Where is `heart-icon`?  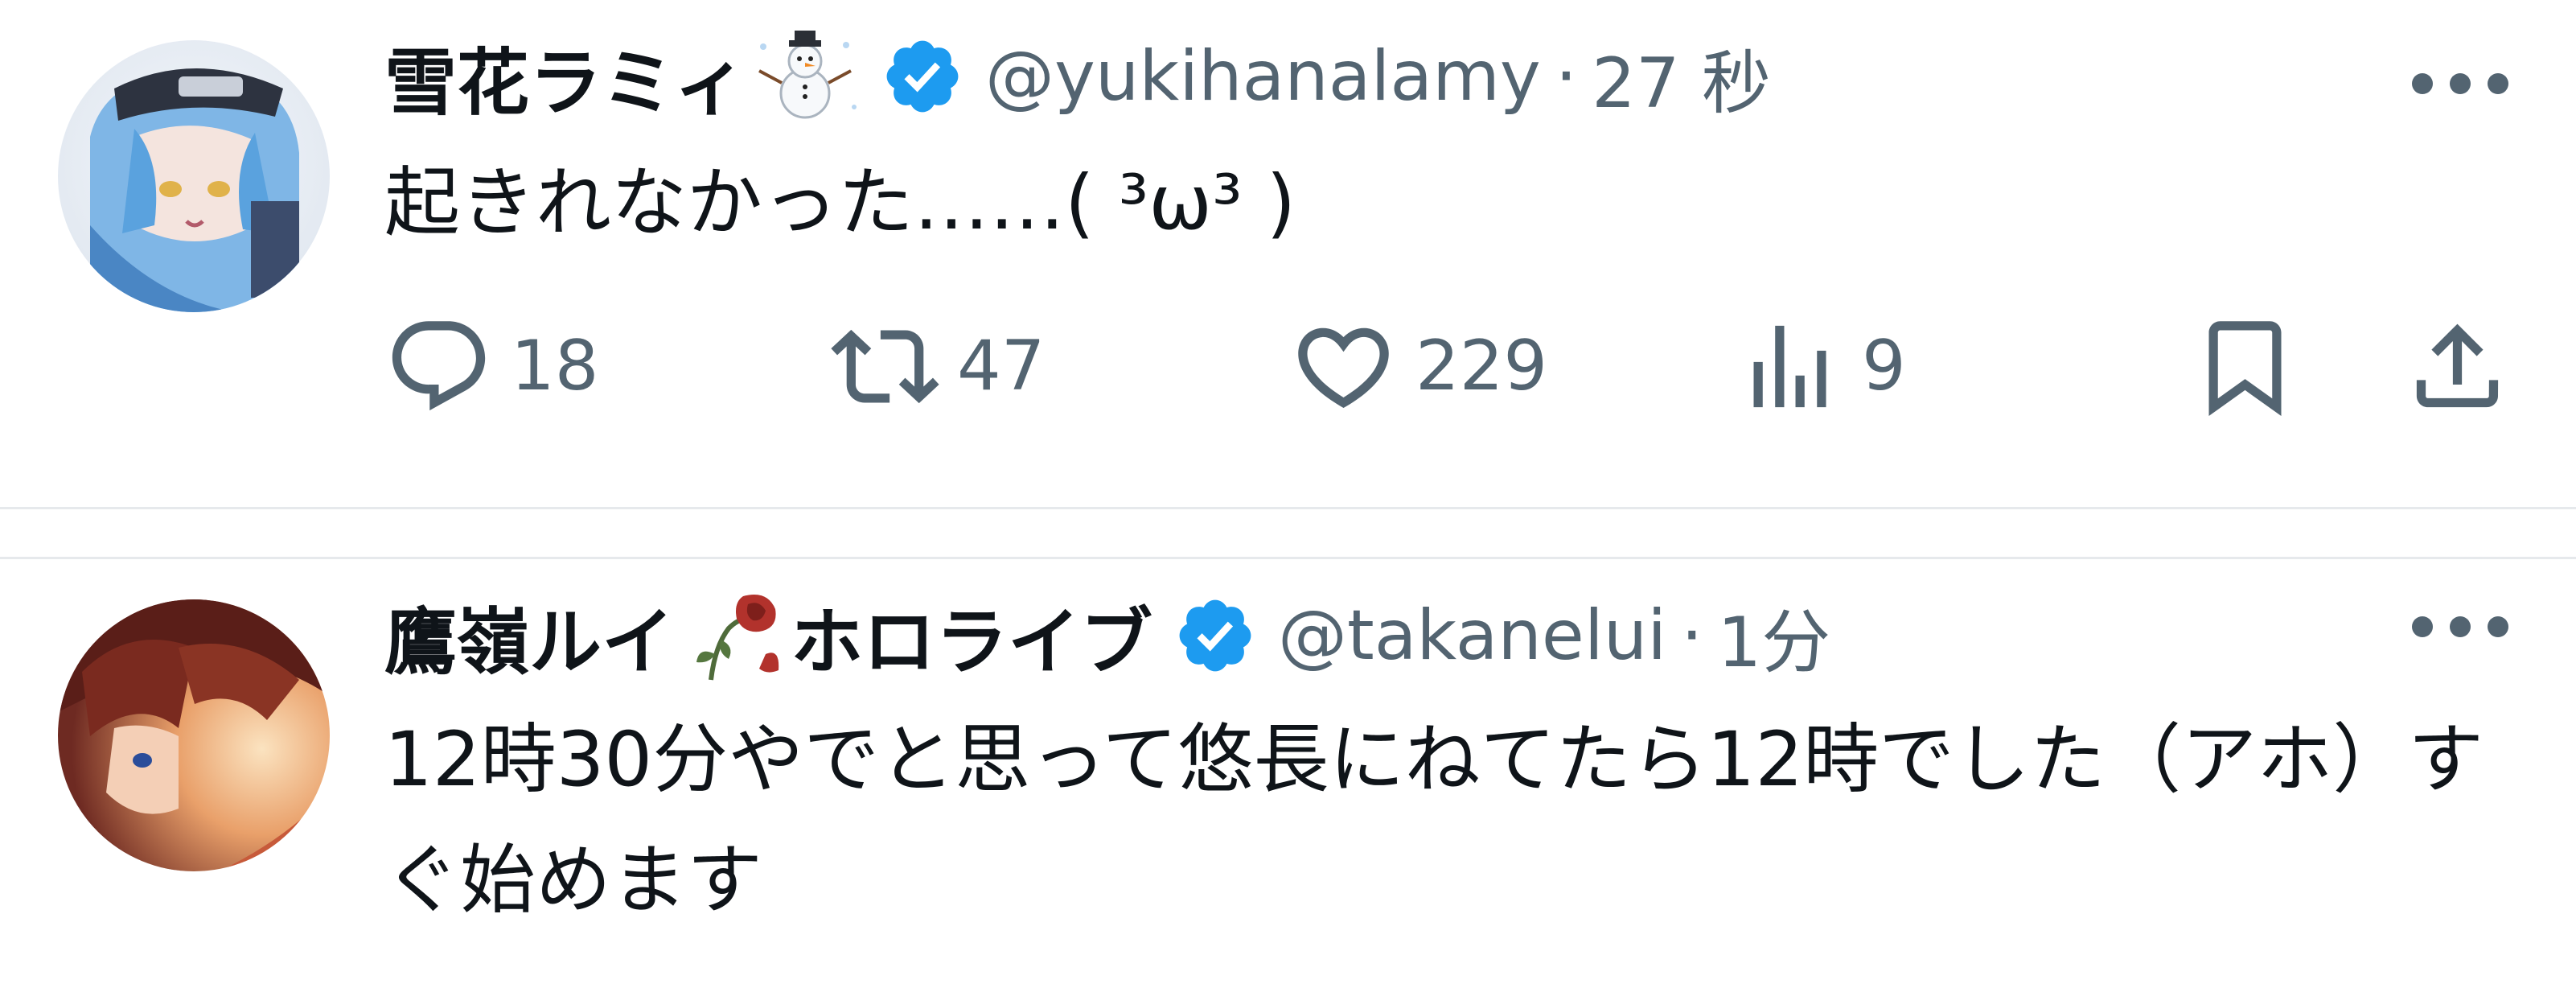
heart-icon is located at coordinates (1343, 367).